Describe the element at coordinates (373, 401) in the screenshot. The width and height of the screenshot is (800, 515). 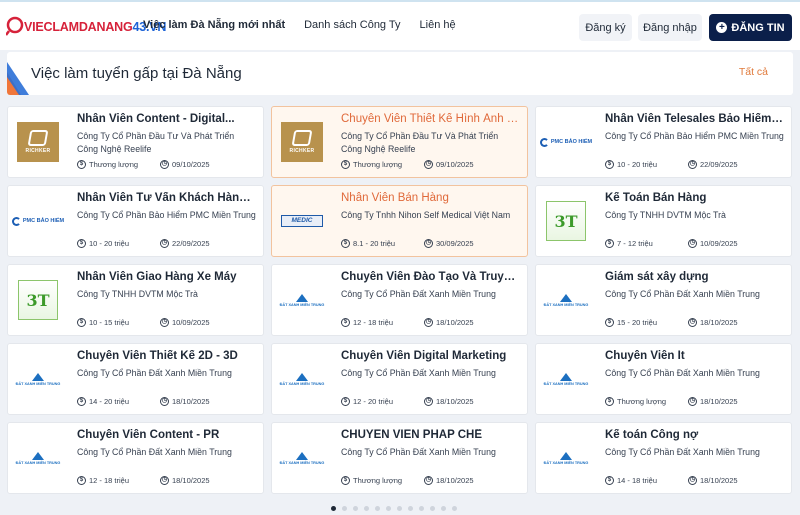
I see `salary-value: 12 - 20 triệu` at that location.